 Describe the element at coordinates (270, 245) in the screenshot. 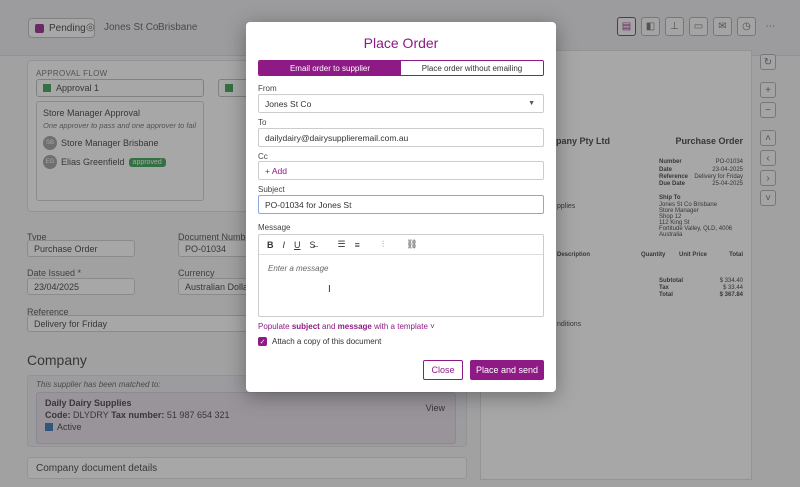

I see `bold-icon: B` at that location.